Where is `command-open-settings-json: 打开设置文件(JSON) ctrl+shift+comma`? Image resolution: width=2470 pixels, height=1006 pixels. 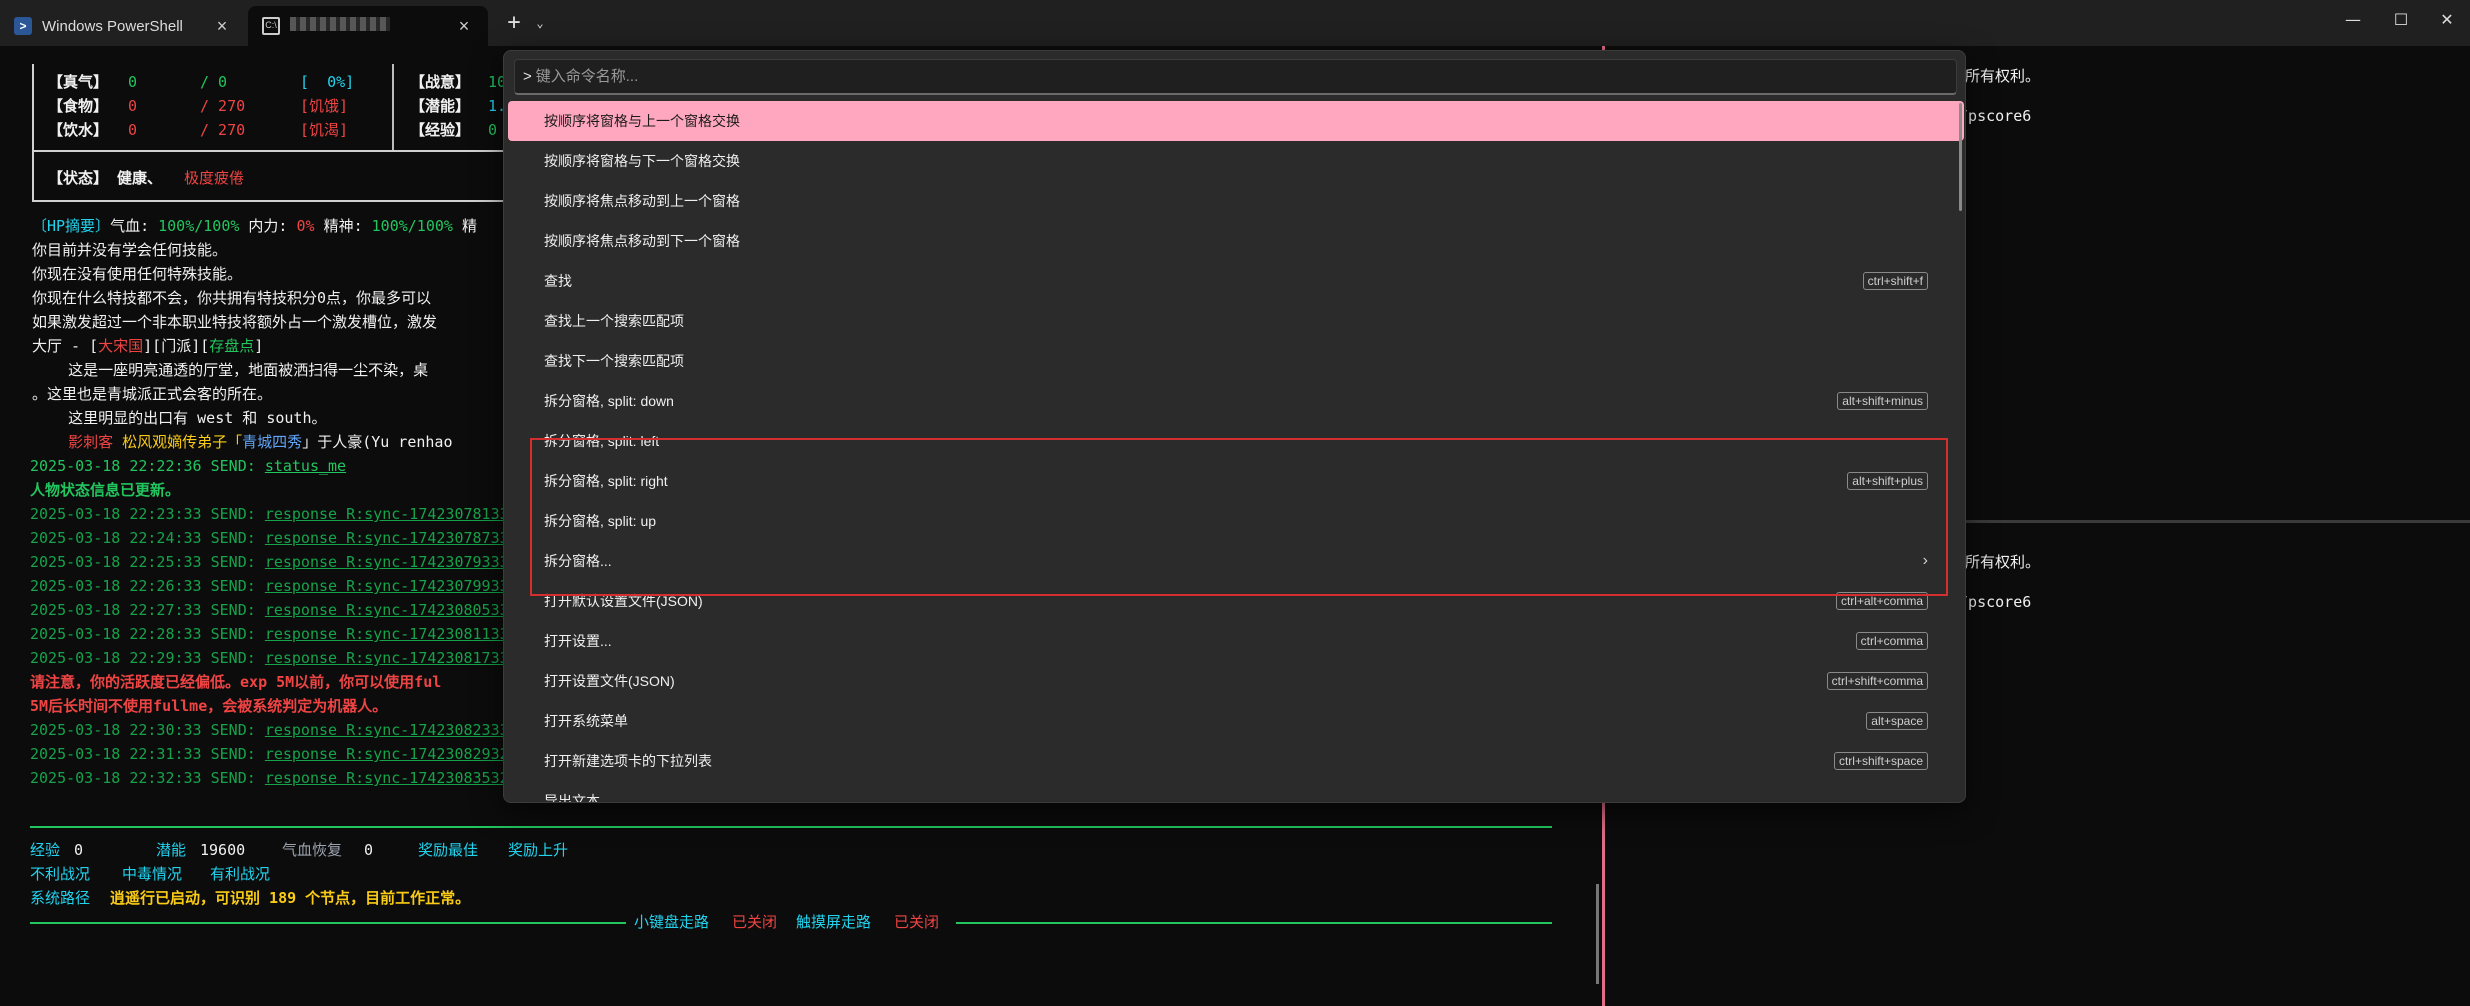
command-open-settings-json: 打开设置文件(JSON) ctrl+shift+comma is located at coordinates (1236, 681).